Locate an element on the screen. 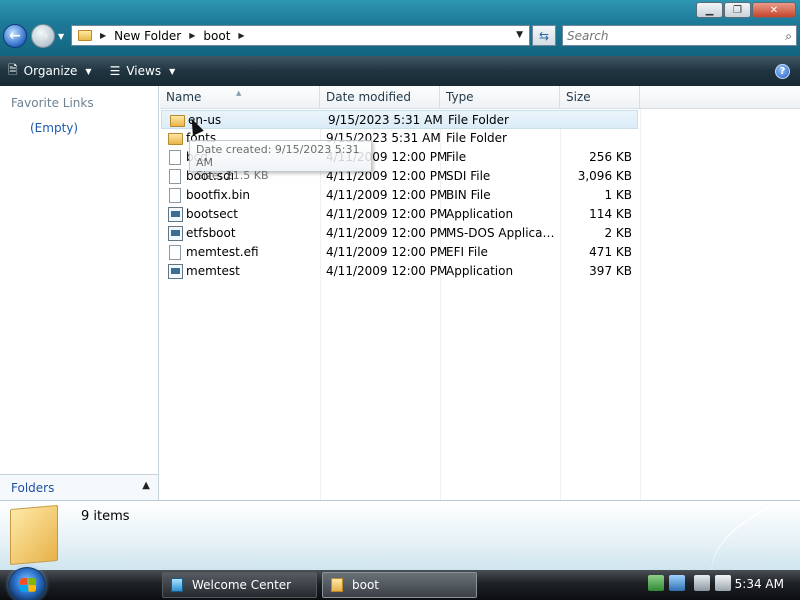  forward-button: → is located at coordinates (43, 36).